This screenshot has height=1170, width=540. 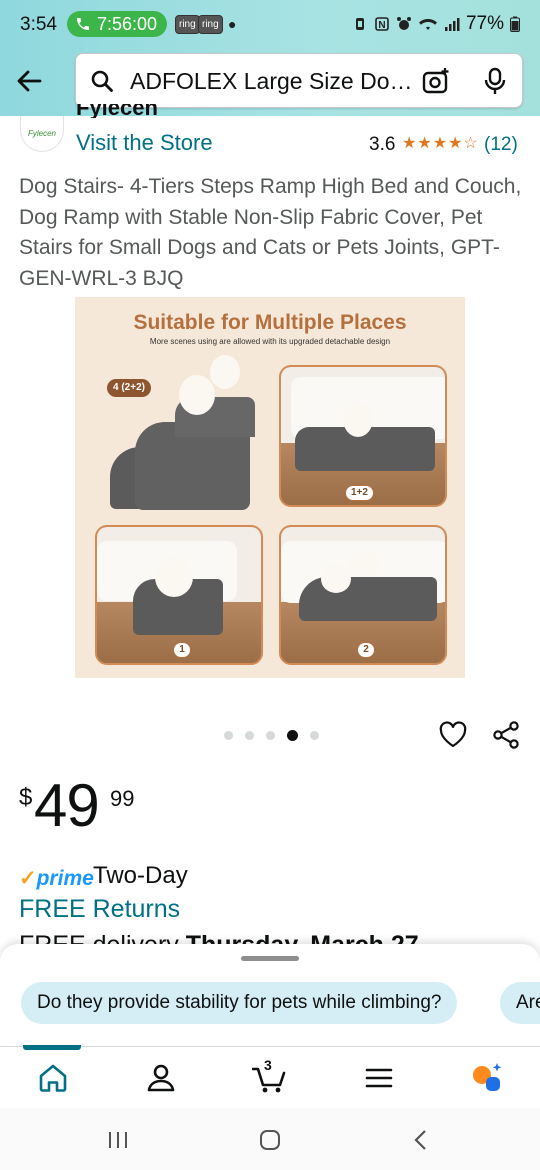 I want to click on visit-store-link: Visit the Store, so click(x=144, y=143).